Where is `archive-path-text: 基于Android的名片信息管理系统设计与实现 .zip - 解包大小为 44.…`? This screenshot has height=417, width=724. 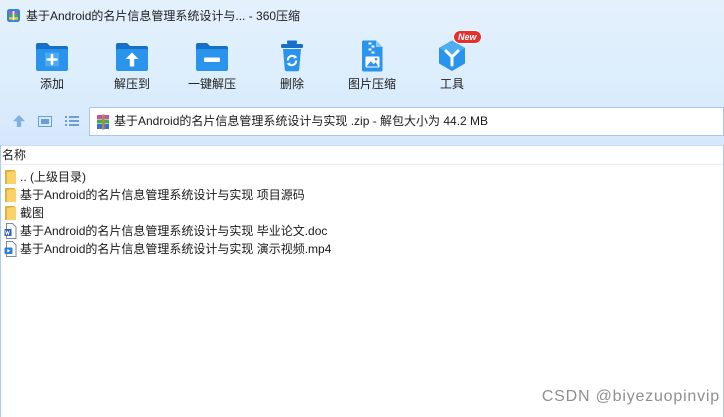
archive-path-text: 基于Android的名片信息管理系统设计与实现 .zip - 解包大小为 44.… is located at coordinates (301, 121).